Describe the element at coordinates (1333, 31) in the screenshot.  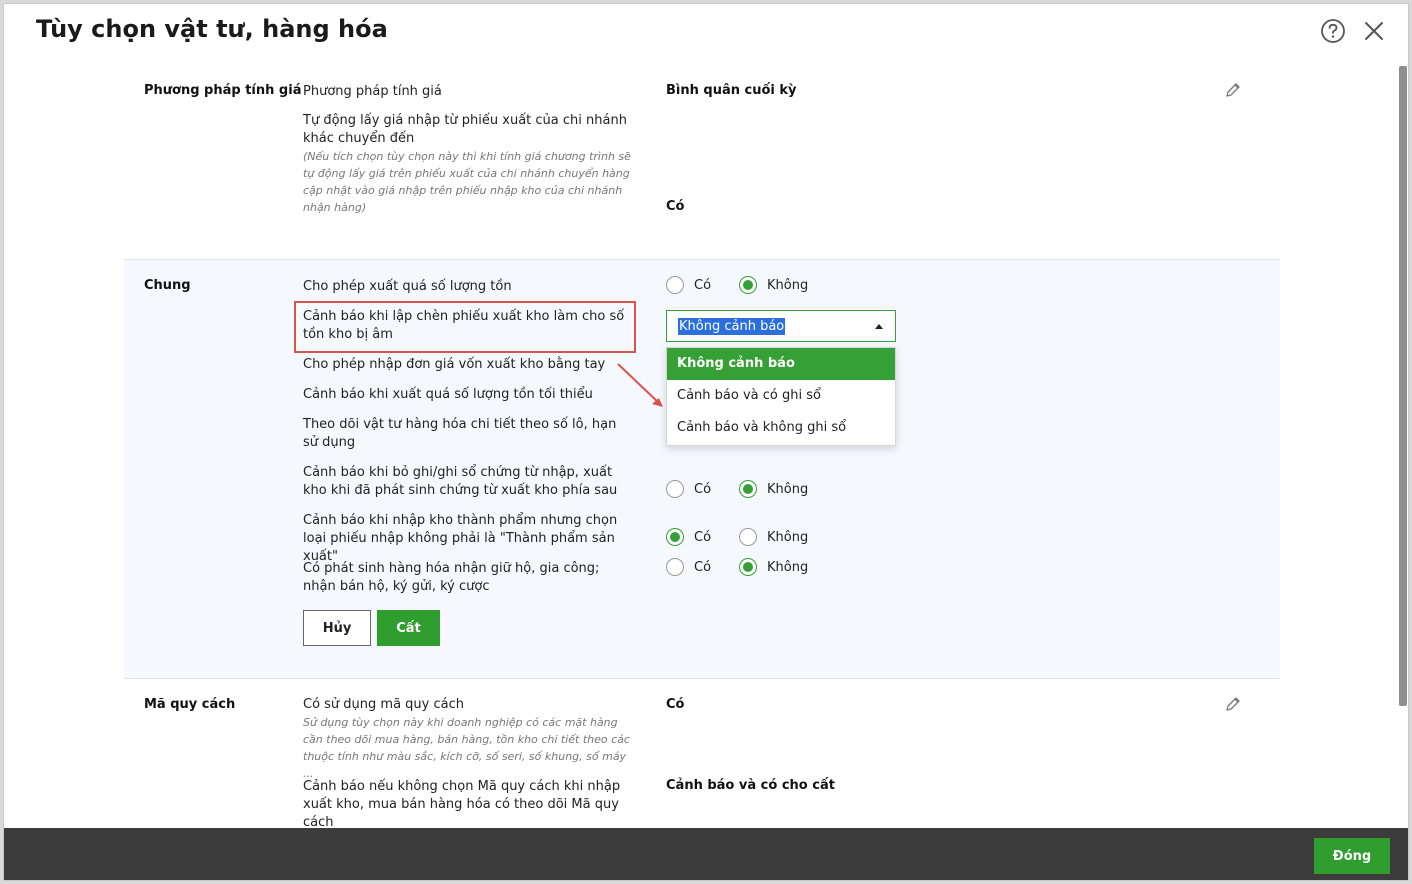
I see `help-icon` at that location.